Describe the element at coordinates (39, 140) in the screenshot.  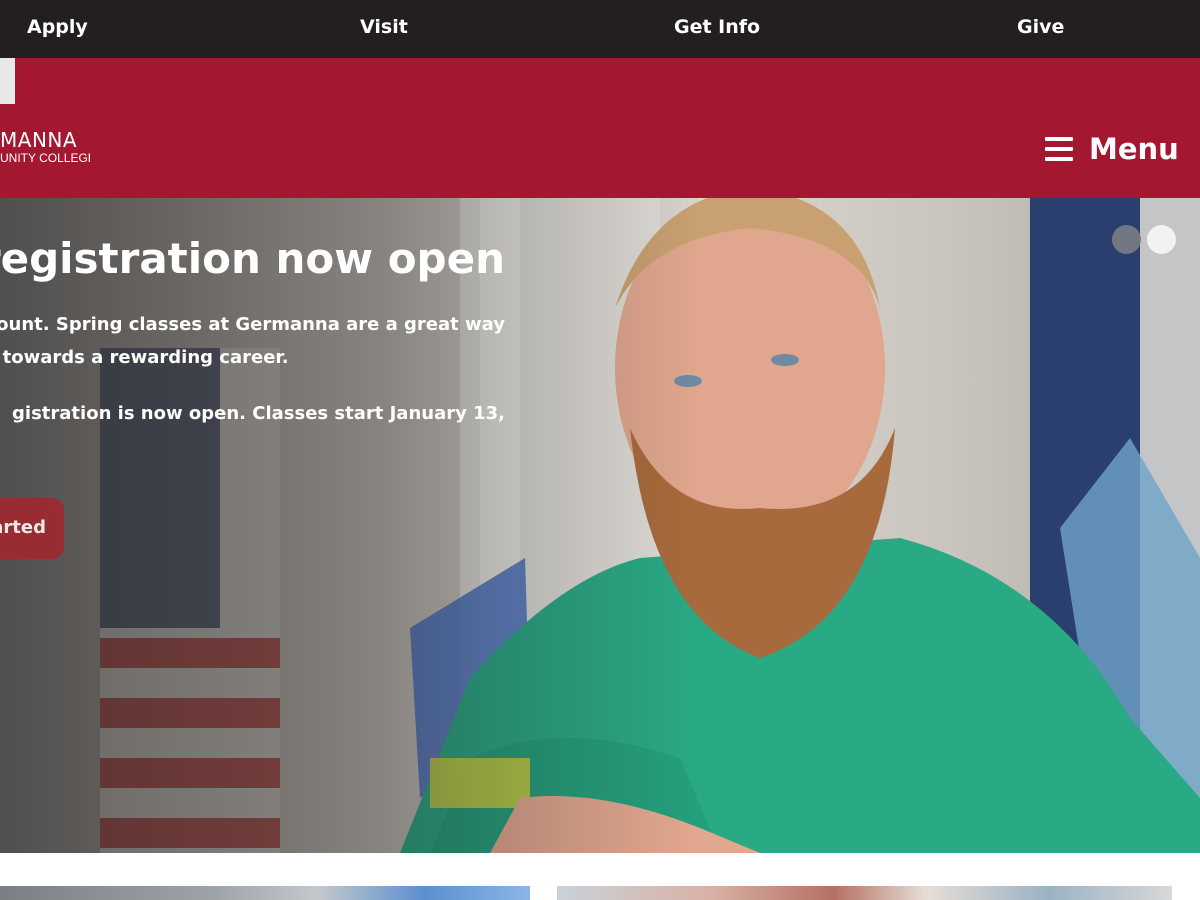
I see `logo-wordmark: MANNA` at that location.